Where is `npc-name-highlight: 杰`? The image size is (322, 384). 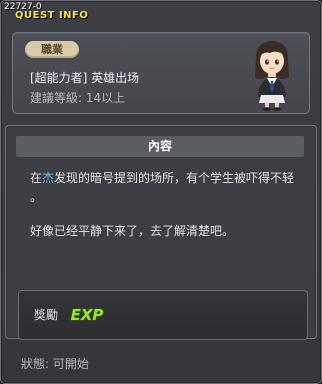 npc-name-highlight: 杰 is located at coordinates (48, 178).